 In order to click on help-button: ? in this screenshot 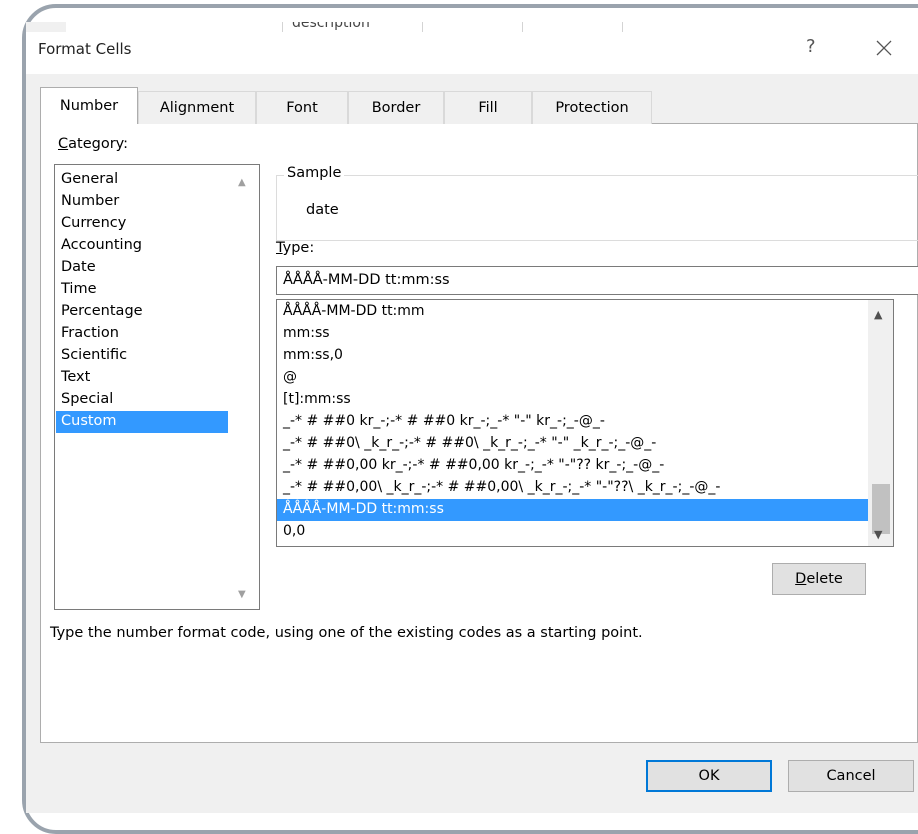, I will do `click(811, 46)`.